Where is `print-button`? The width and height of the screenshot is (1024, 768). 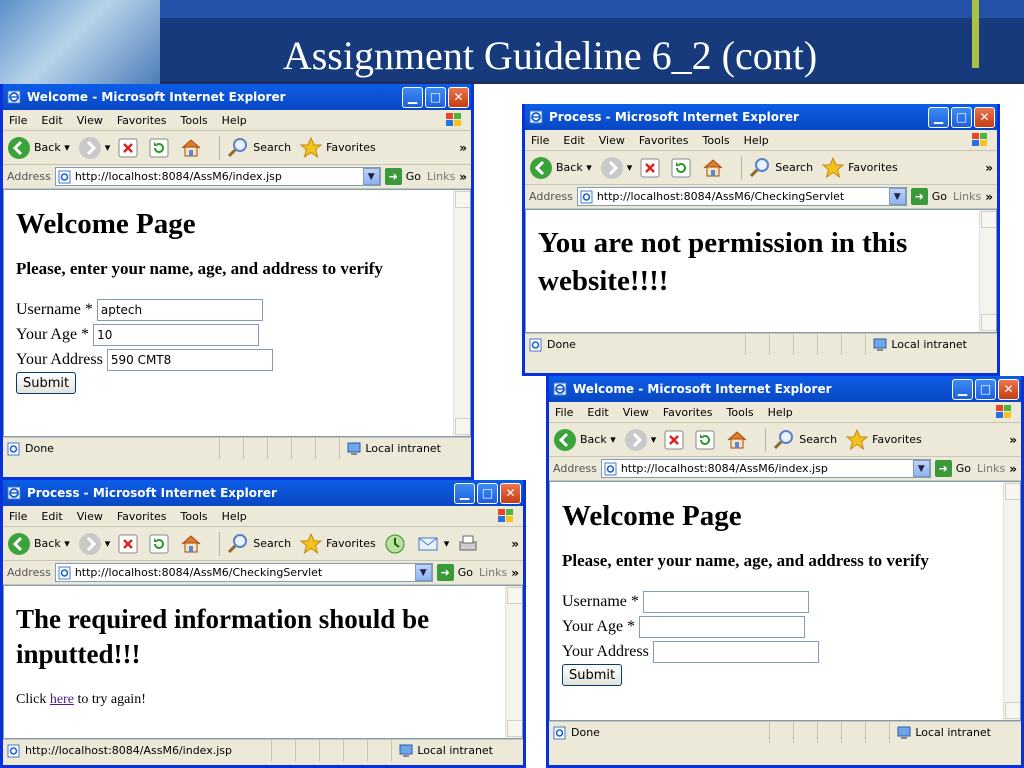
print-button is located at coordinates (469, 544).